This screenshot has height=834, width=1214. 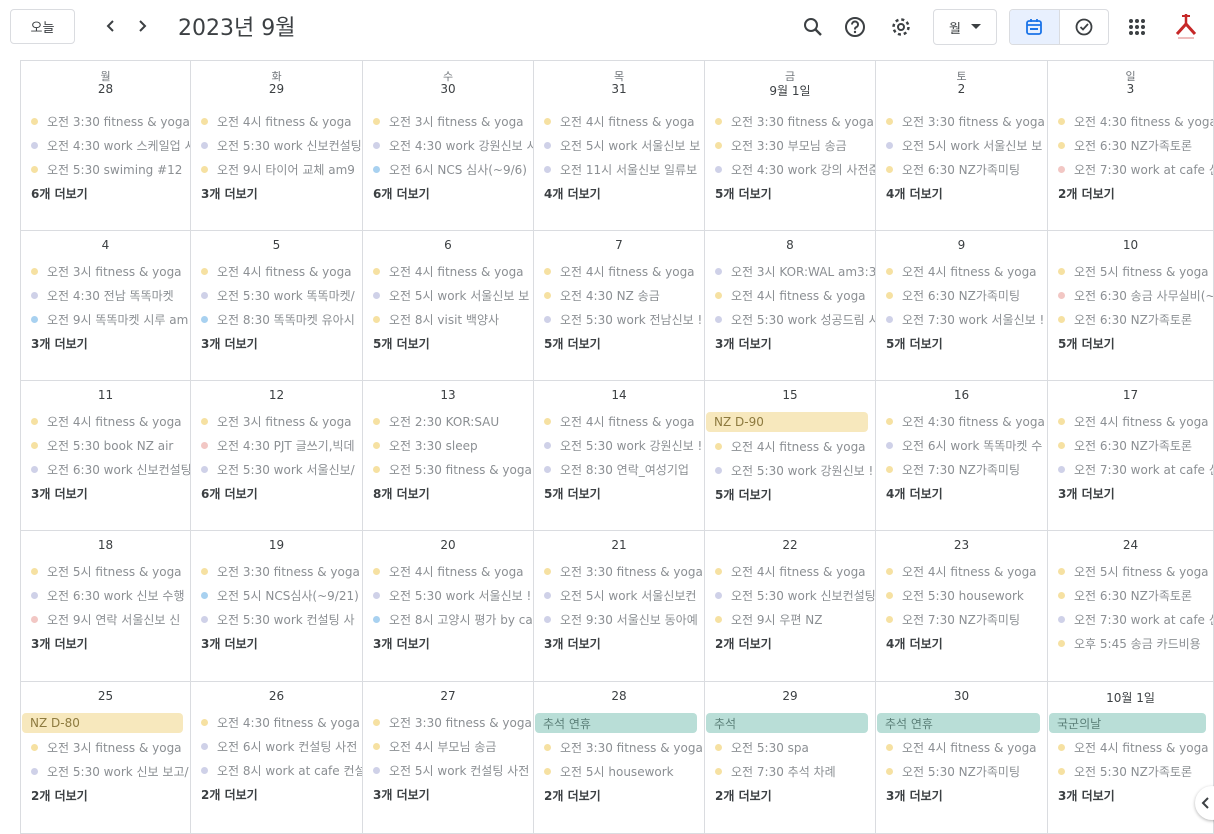 I want to click on day-number: 23, so click(x=961, y=545).